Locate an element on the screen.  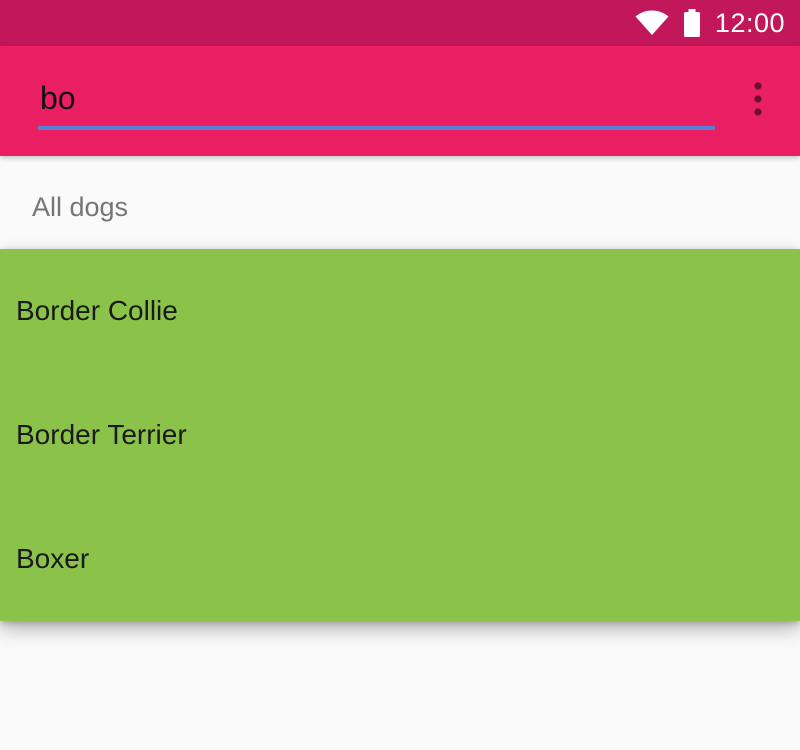
status-icons: 12:00 is located at coordinates (710, 23).